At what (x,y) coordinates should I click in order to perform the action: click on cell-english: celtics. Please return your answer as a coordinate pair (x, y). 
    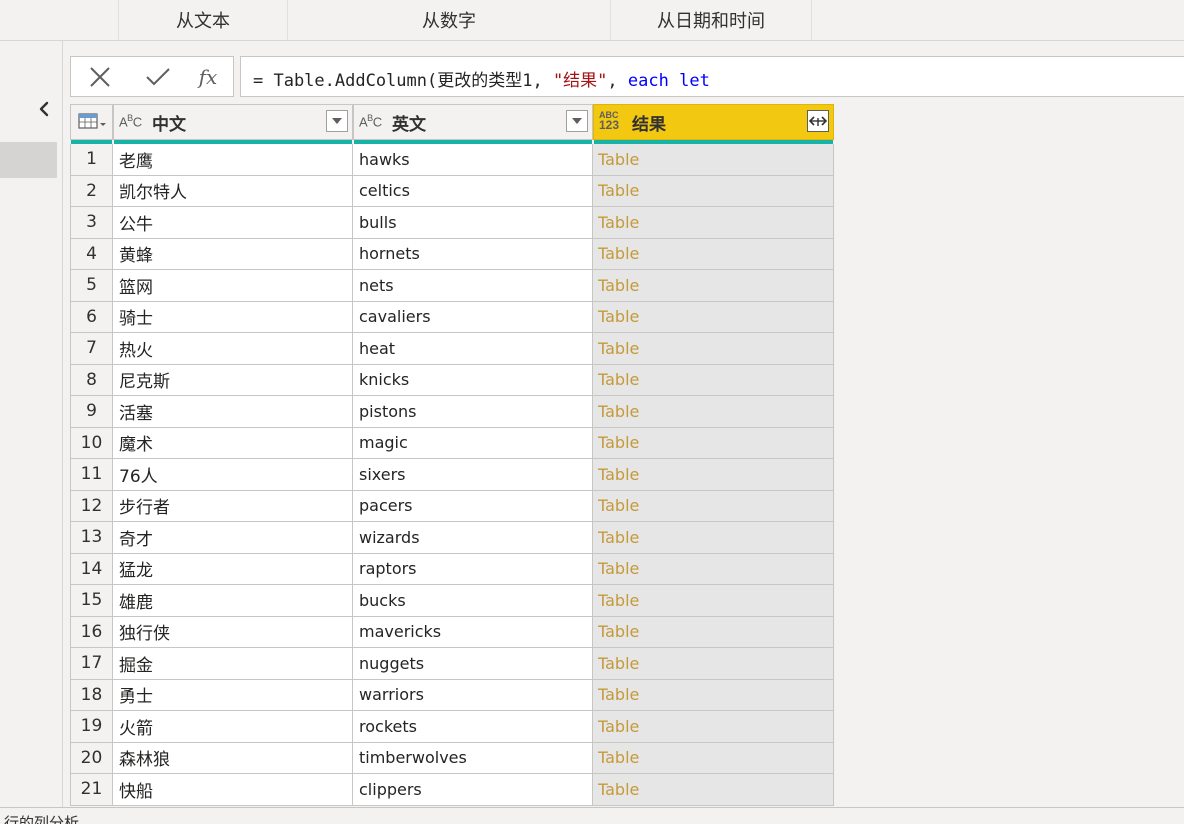
    Looking at the image, I should click on (473, 191).